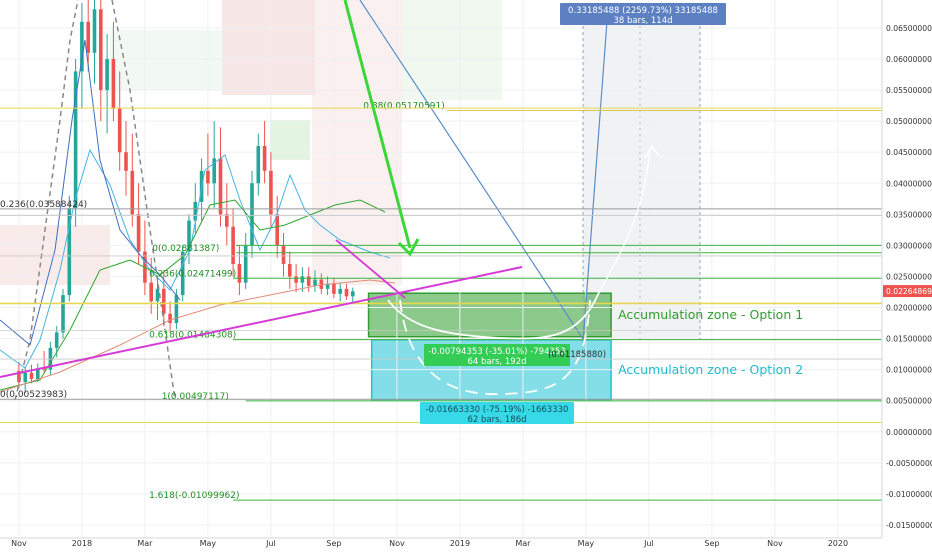 This screenshot has height=554, width=932. What do you see at coordinates (909, 90) in the screenshot?
I see `price-tick-label: 0.05500000` at bounding box center [909, 90].